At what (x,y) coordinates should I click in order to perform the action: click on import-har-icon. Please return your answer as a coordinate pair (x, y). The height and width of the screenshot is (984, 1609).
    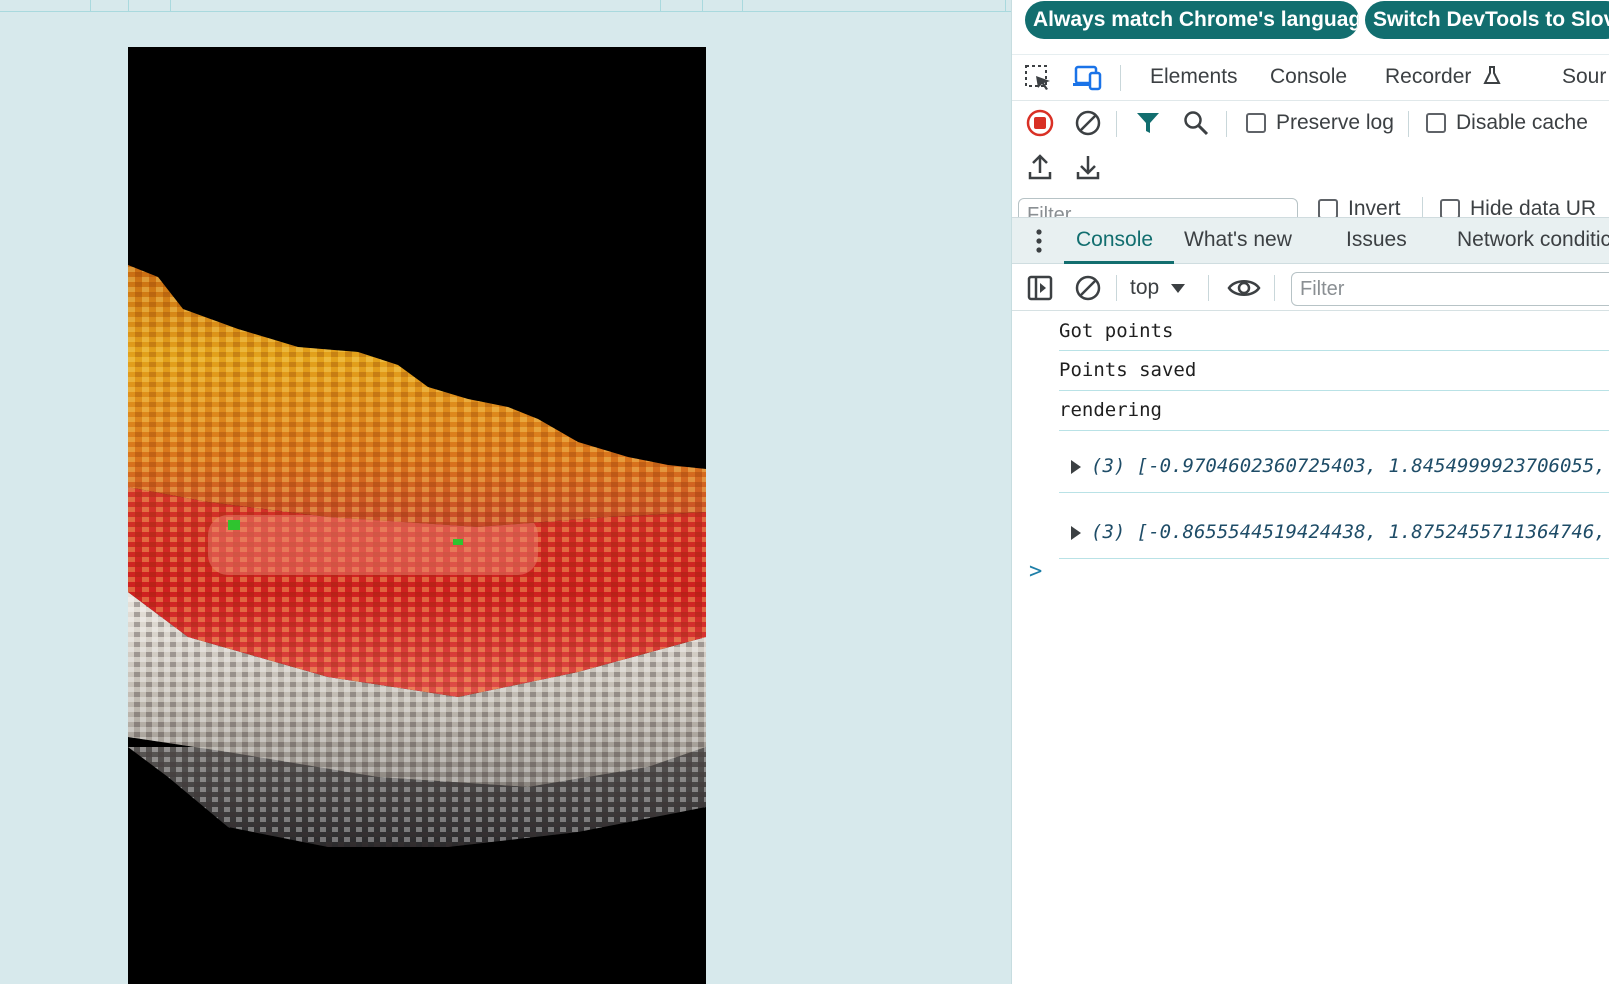
    Looking at the image, I should click on (1040, 167).